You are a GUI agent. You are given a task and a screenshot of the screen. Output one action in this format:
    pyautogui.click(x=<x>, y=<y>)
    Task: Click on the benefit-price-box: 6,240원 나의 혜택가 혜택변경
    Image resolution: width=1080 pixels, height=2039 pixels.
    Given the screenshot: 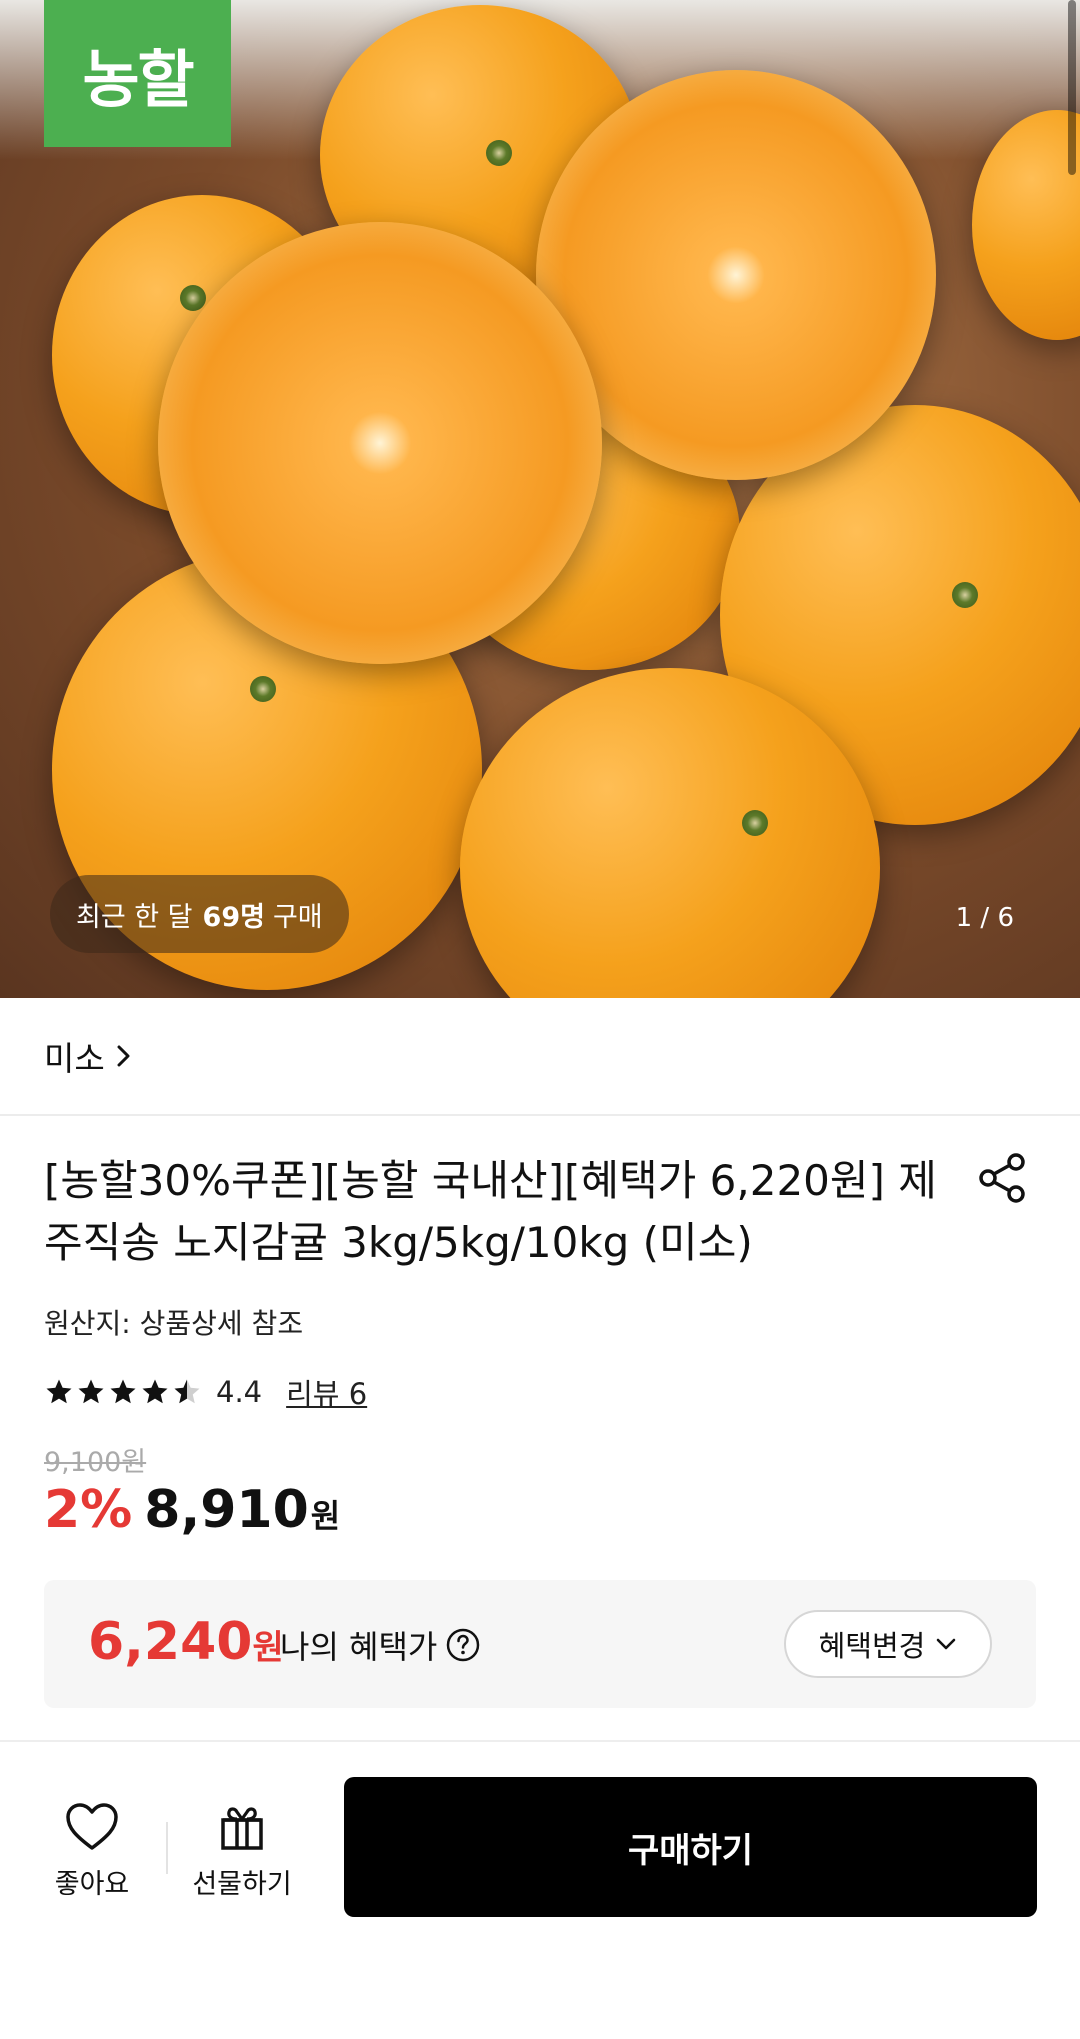 What is the action you would take?
    pyautogui.click(x=540, y=1644)
    